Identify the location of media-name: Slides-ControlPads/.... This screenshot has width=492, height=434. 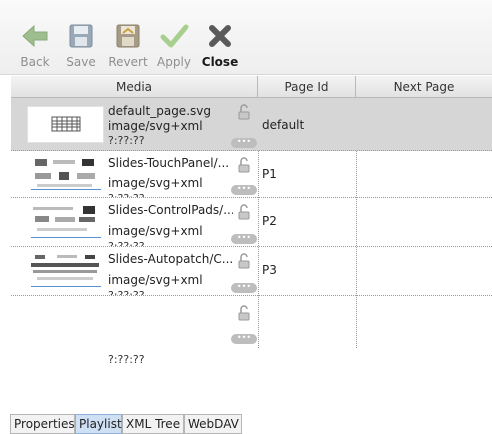
(170, 210).